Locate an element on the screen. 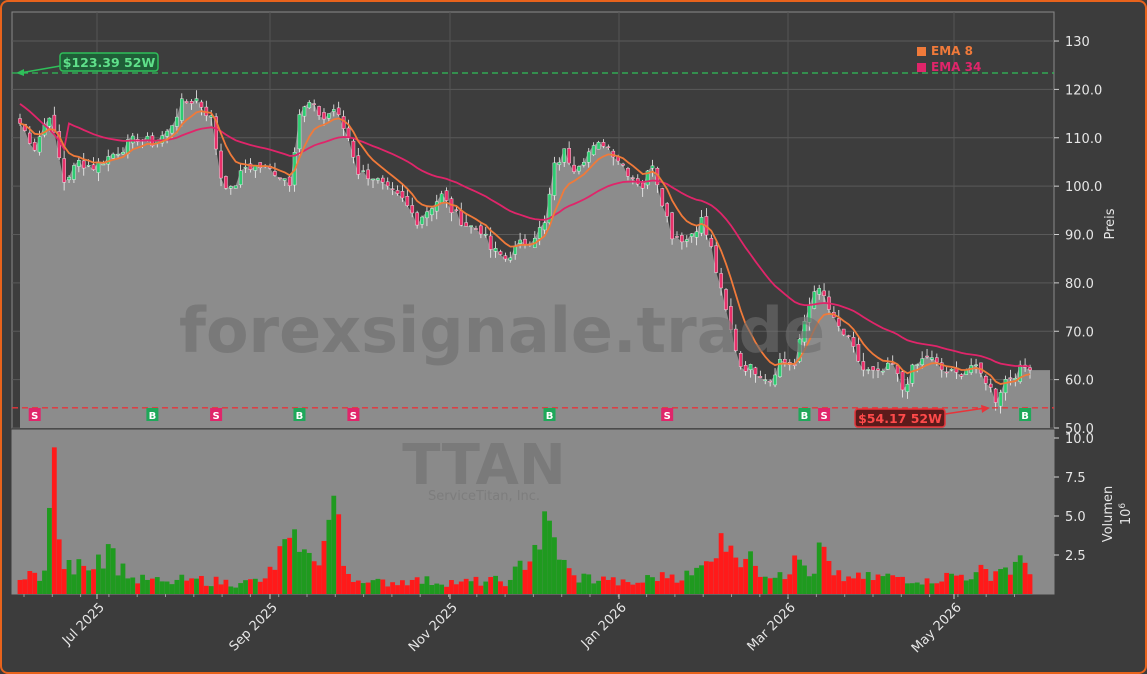 This screenshot has height=674, width=1147. volume-tick-label: 5.0 is located at coordinates (1075, 517).